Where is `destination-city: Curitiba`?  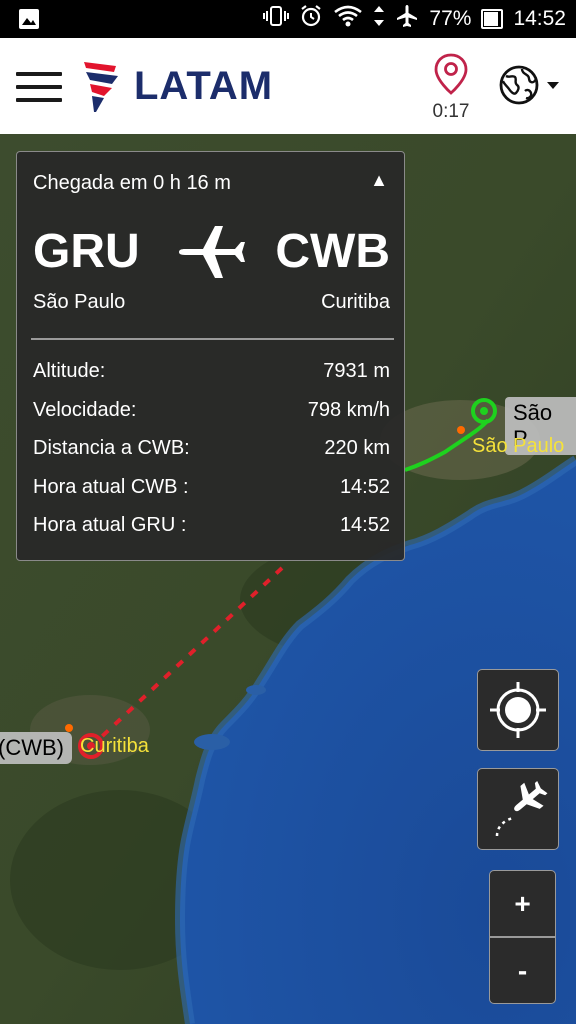
destination-city: Curitiba is located at coordinates (355, 302).